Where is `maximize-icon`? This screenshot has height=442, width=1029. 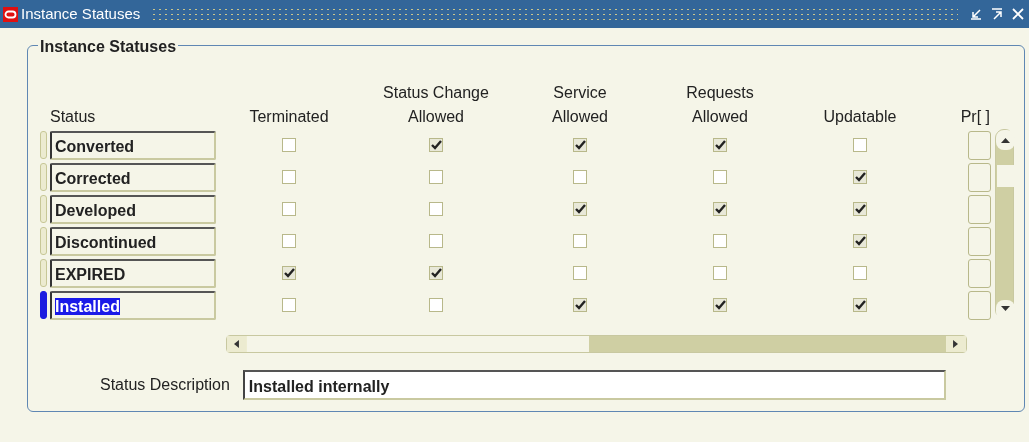 maximize-icon is located at coordinates (997, 14).